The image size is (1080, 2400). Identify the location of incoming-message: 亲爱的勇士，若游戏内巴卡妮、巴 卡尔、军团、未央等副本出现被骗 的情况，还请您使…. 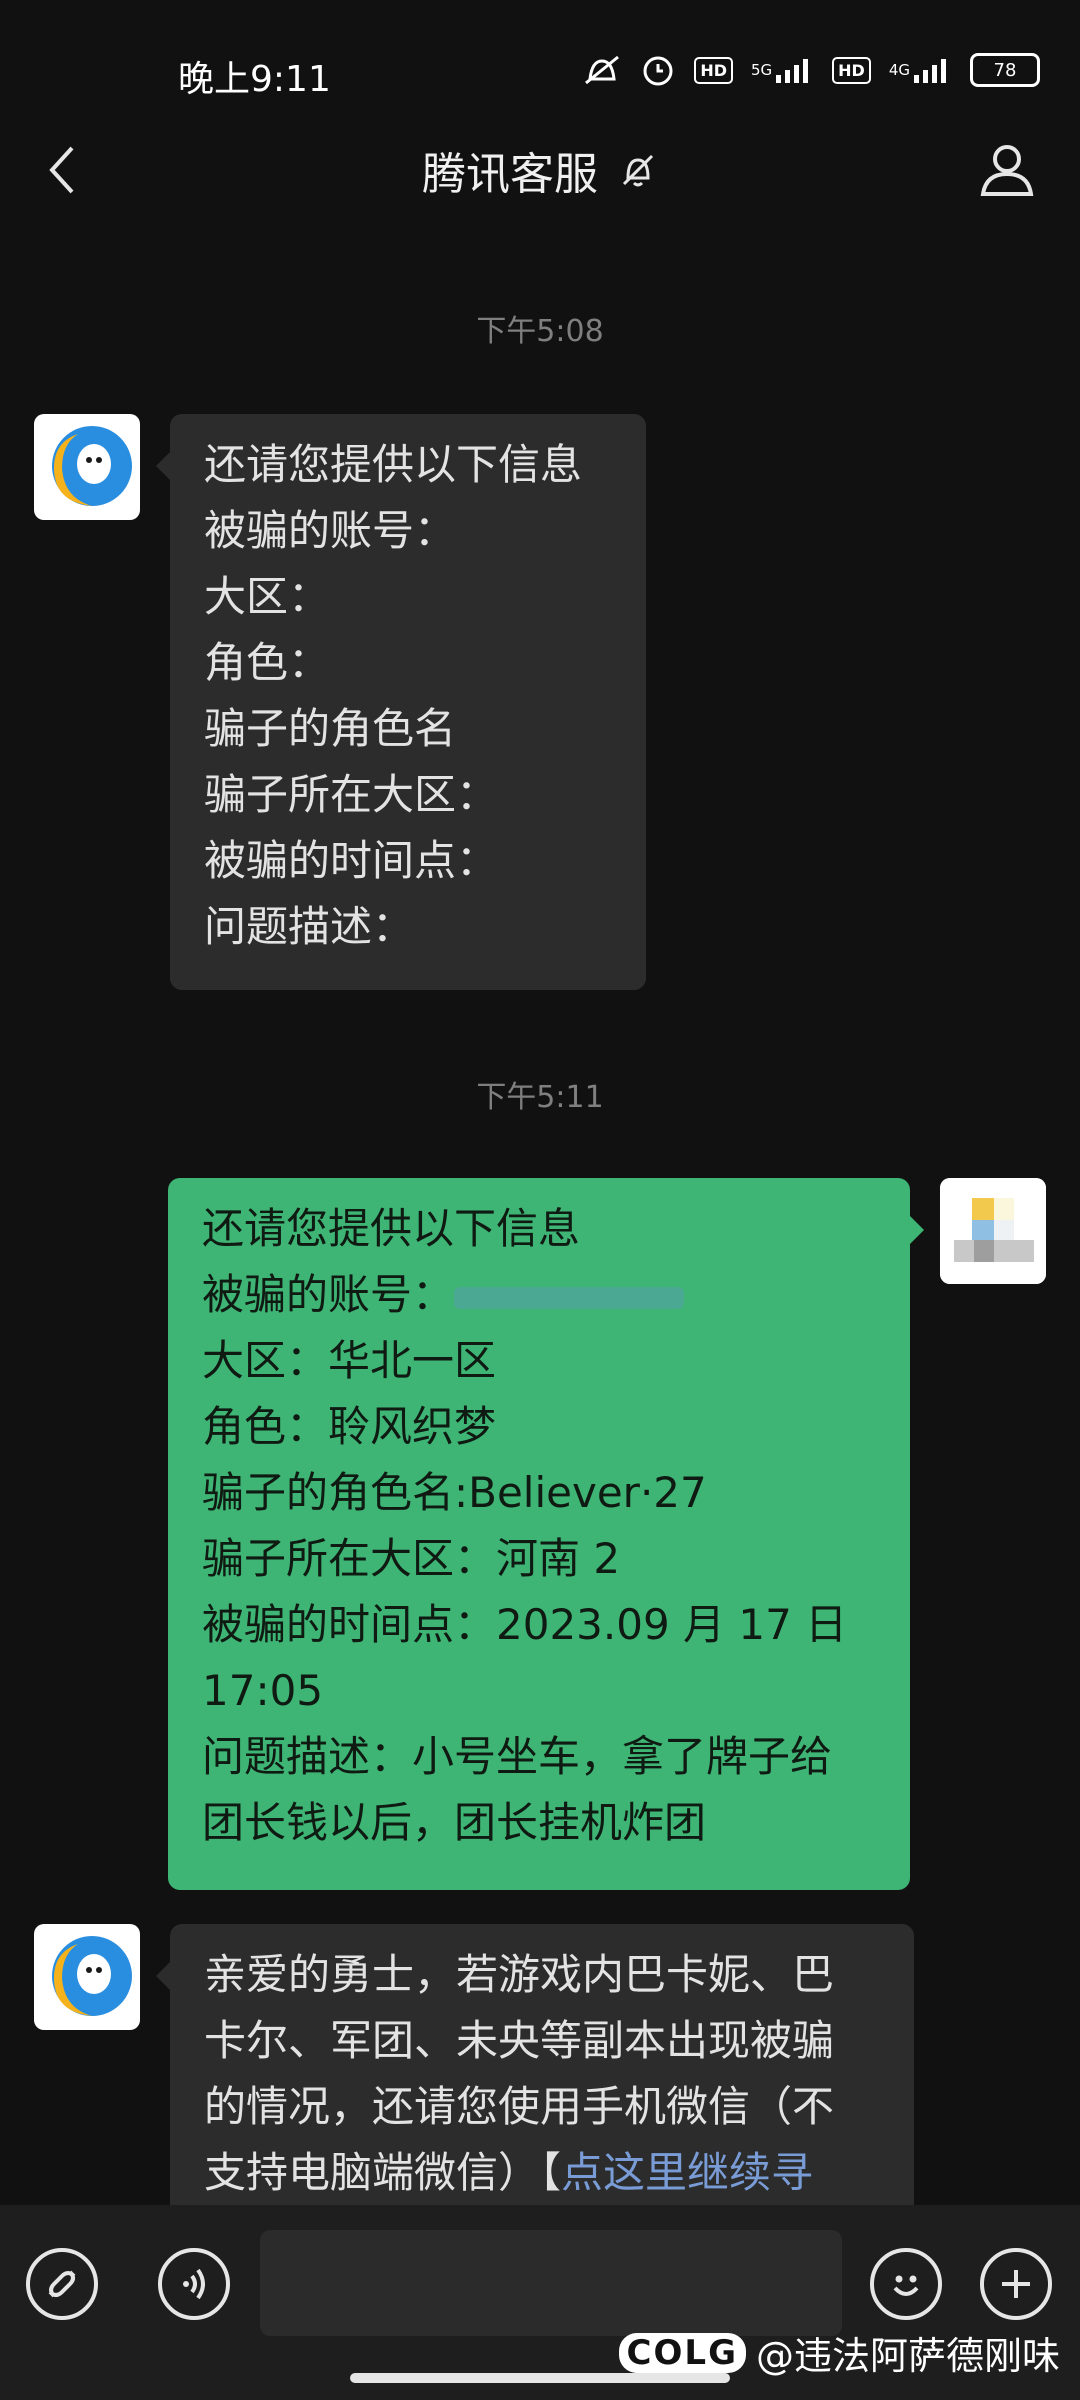
(535, 2074).